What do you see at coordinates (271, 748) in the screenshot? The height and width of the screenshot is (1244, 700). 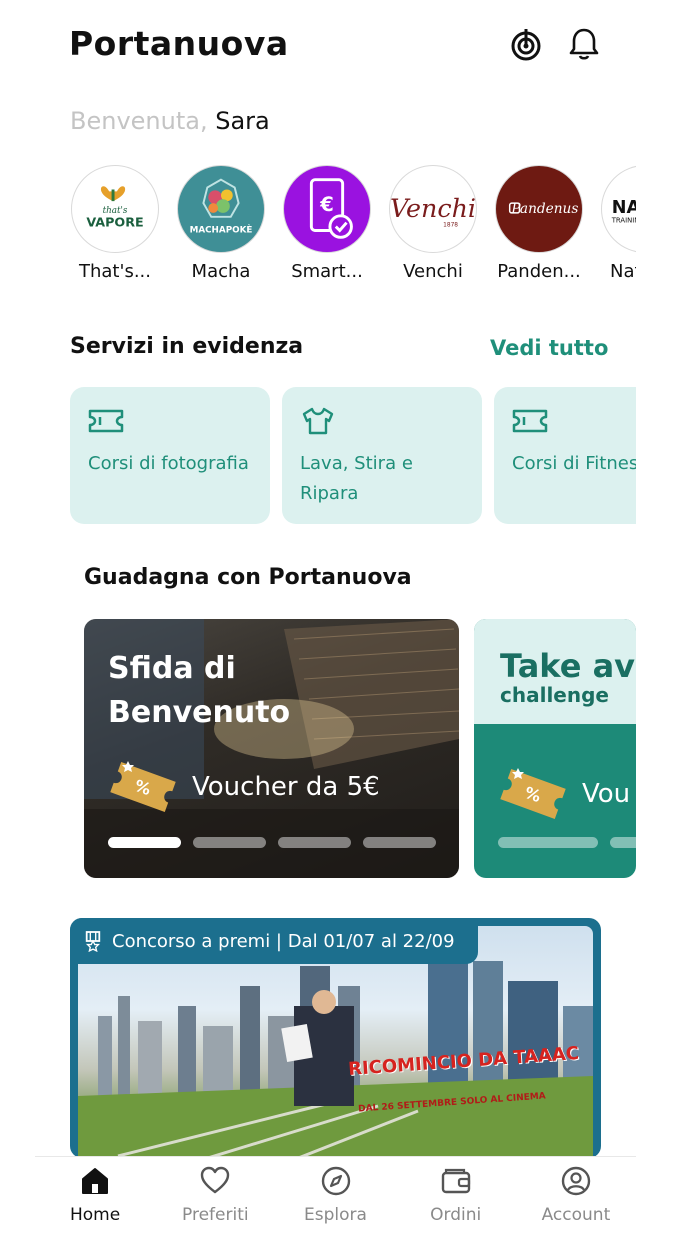 I see `challenge-card: Sfida di Benvenuto % Voucher da 5€` at bounding box center [271, 748].